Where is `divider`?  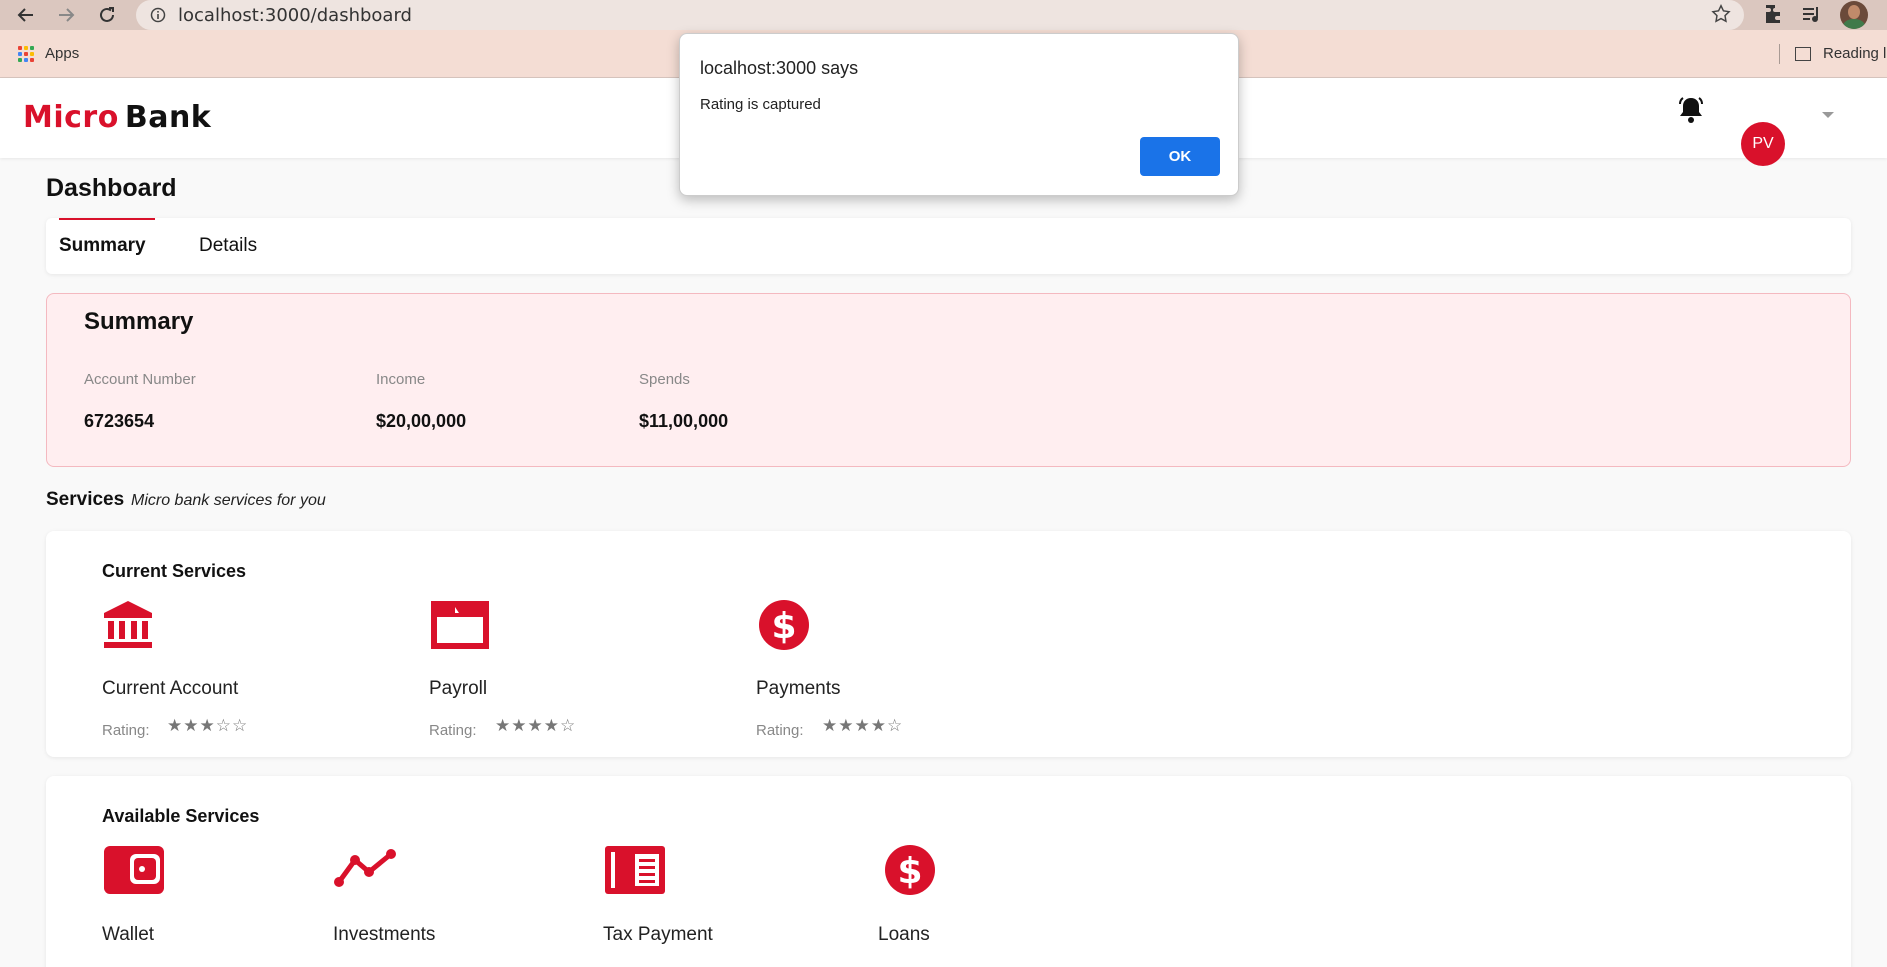
divider is located at coordinates (1779, 54).